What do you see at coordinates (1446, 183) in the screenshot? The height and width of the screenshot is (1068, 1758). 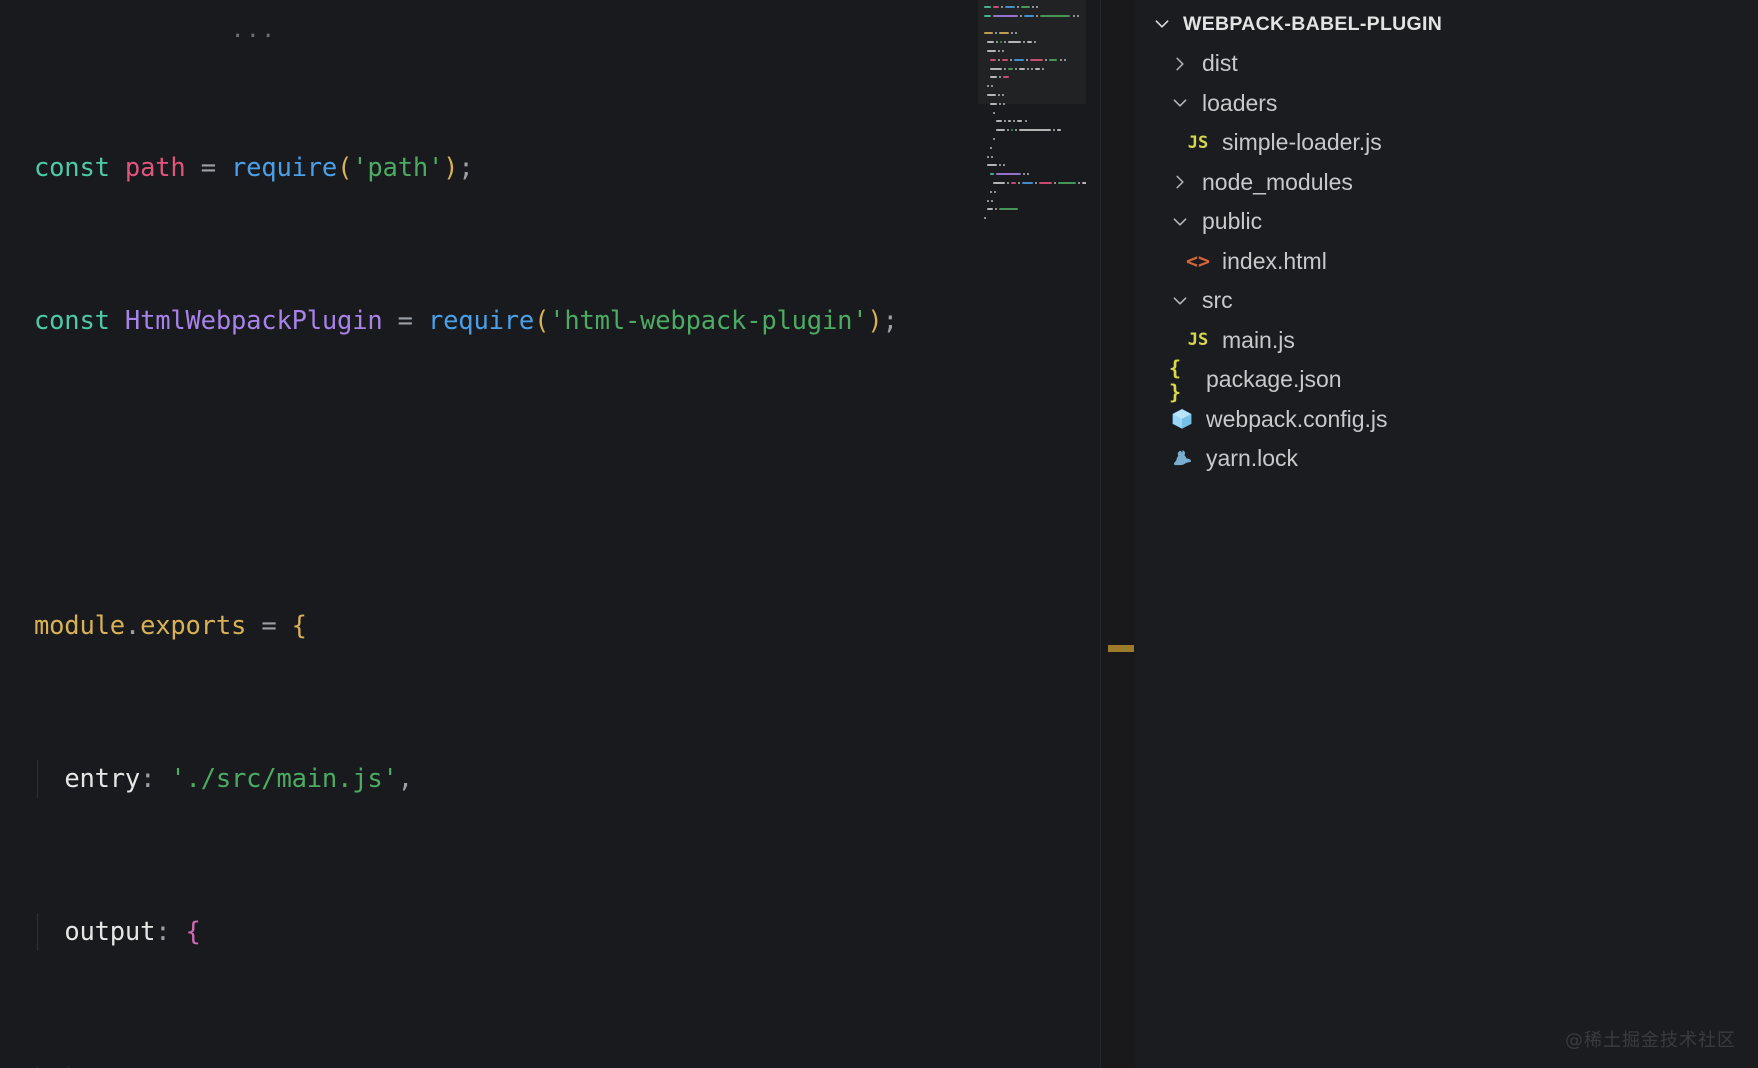 I see `tree-item-node-modules: node_modules` at bounding box center [1446, 183].